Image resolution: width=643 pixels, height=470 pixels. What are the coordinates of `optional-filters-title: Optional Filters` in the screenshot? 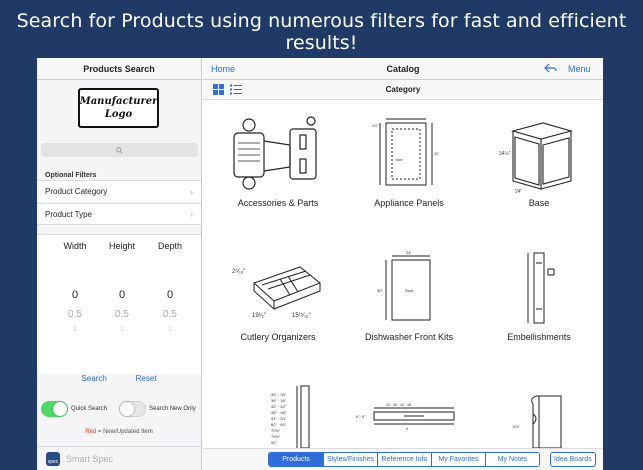 It's located at (71, 175).